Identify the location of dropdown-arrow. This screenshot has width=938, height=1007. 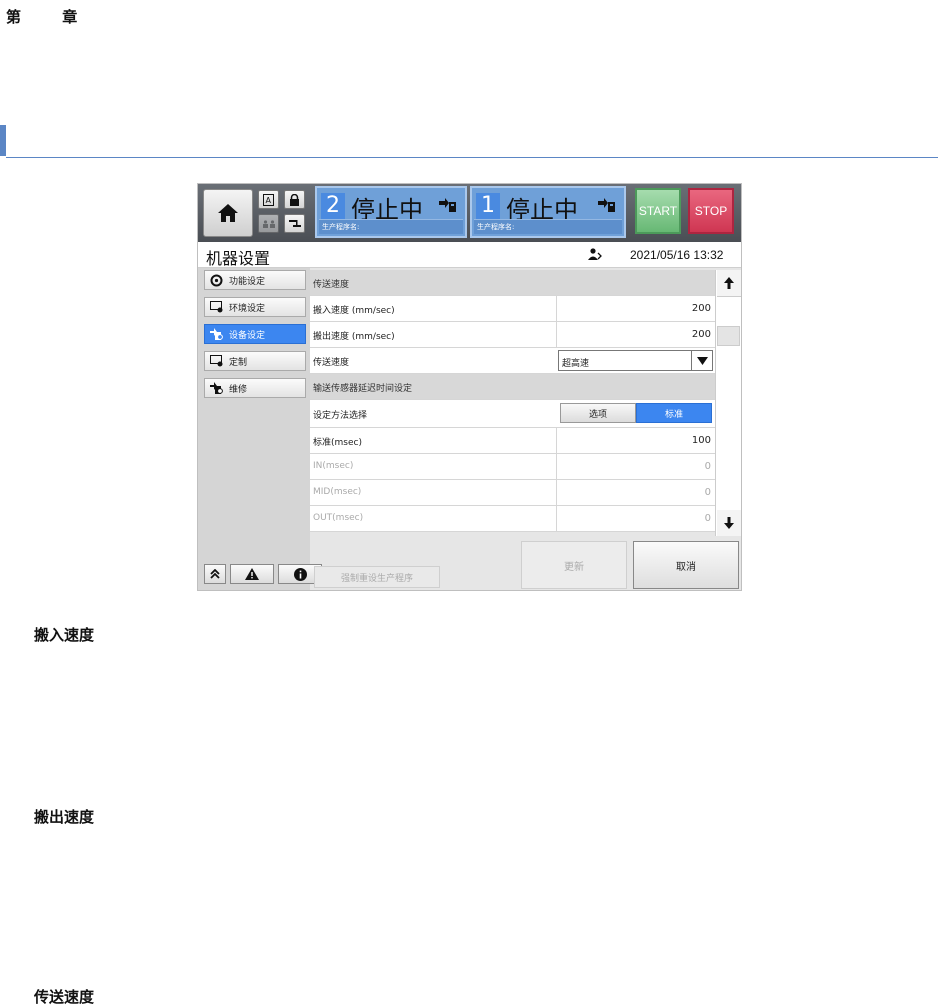
(701, 360).